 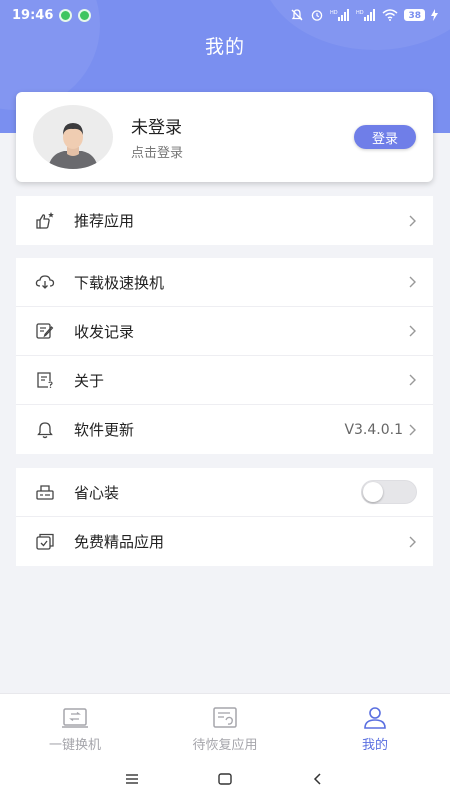 I want to click on login-button: 登录, so click(x=385, y=137).